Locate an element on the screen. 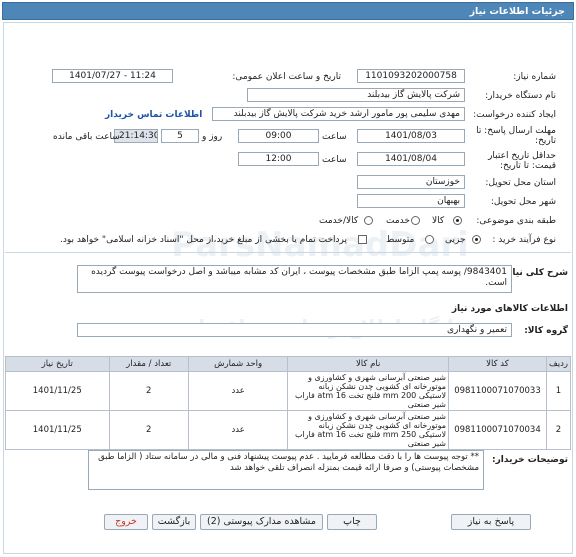 Image resolution: width=576 pixels, height=557 pixels. remaining-time-field: 21:14:30 is located at coordinates (136, 136).